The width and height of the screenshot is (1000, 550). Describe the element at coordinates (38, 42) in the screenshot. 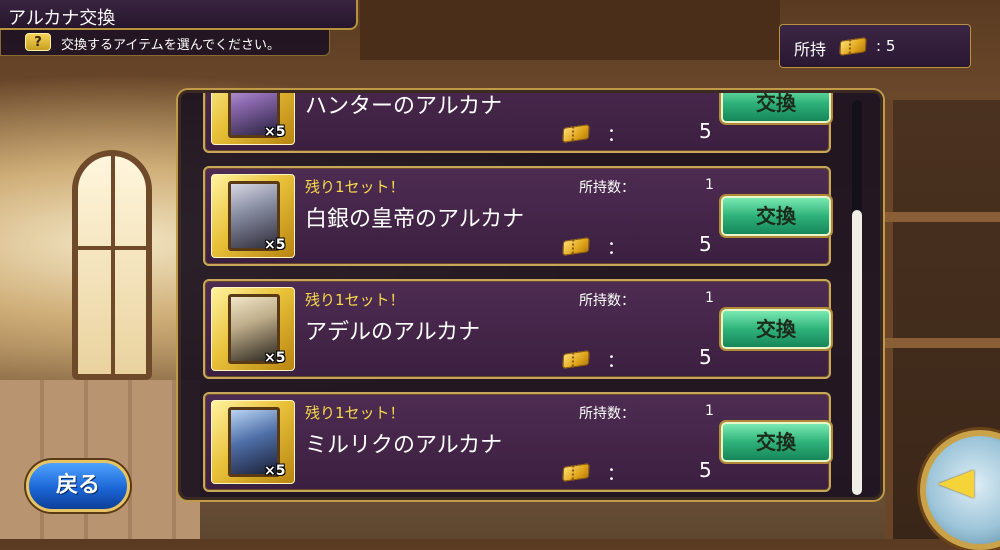

I see `help-icon: ?` at that location.